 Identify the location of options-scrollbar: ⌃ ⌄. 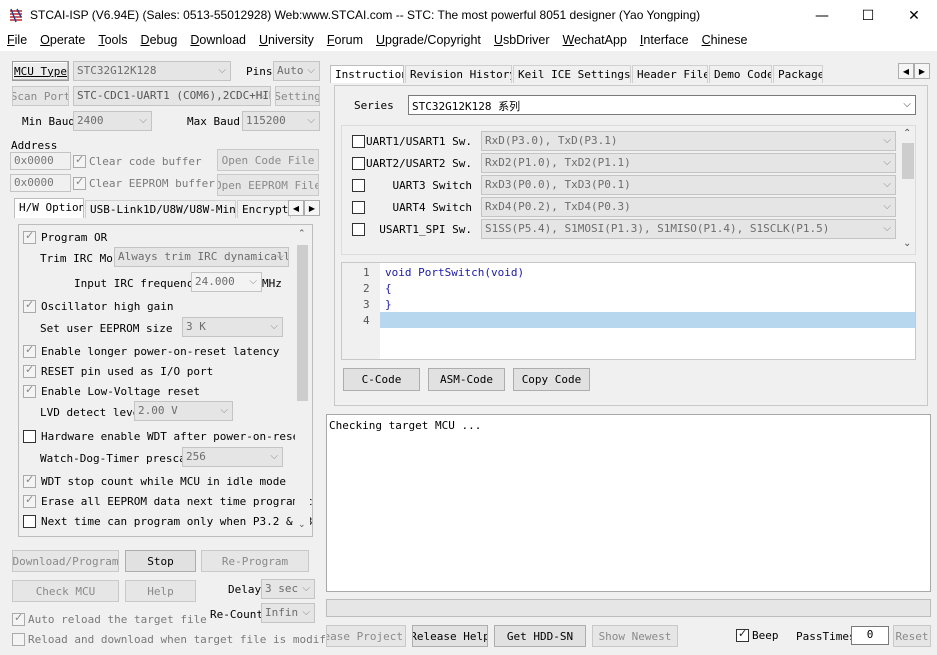
(302, 381).